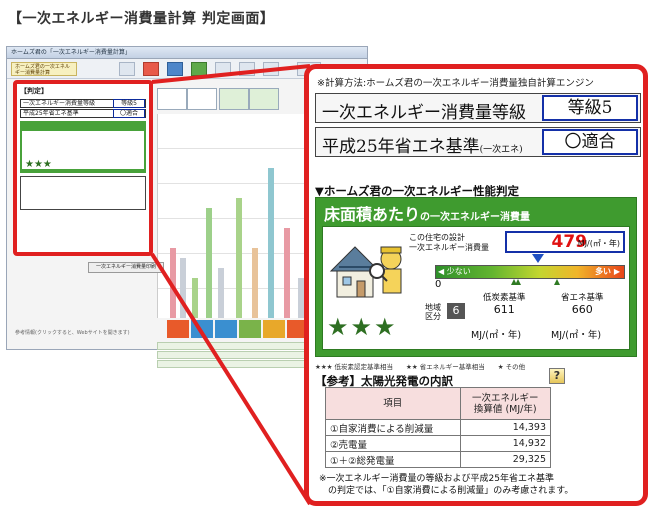 Image resolution: width=660 pixels, height=524 pixels. I want to click on design-energy-value: 479 MJ/(㎡・年), so click(565, 242).